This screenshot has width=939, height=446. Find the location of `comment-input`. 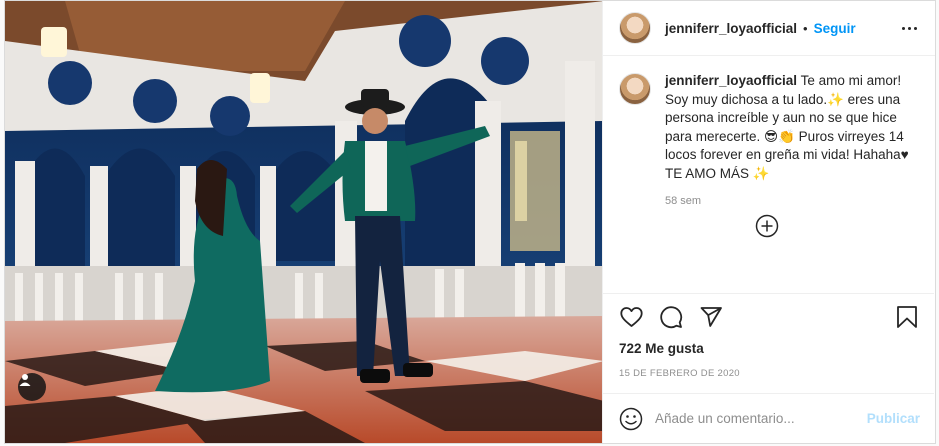

comment-input is located at coordinates (750, 418).